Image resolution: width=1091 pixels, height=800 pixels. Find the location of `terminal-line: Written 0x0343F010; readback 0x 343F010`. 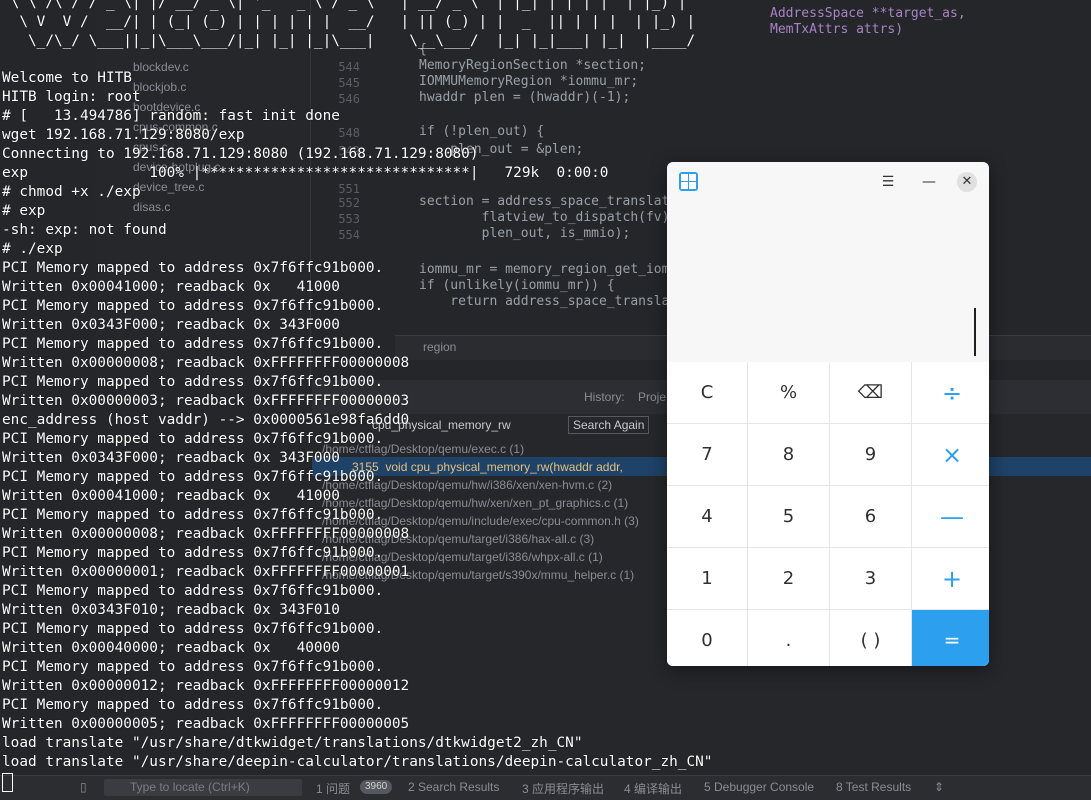

terminal-line: Written 0x0343F010; readback 0x 343F010 is located at coordinates (171, 610).